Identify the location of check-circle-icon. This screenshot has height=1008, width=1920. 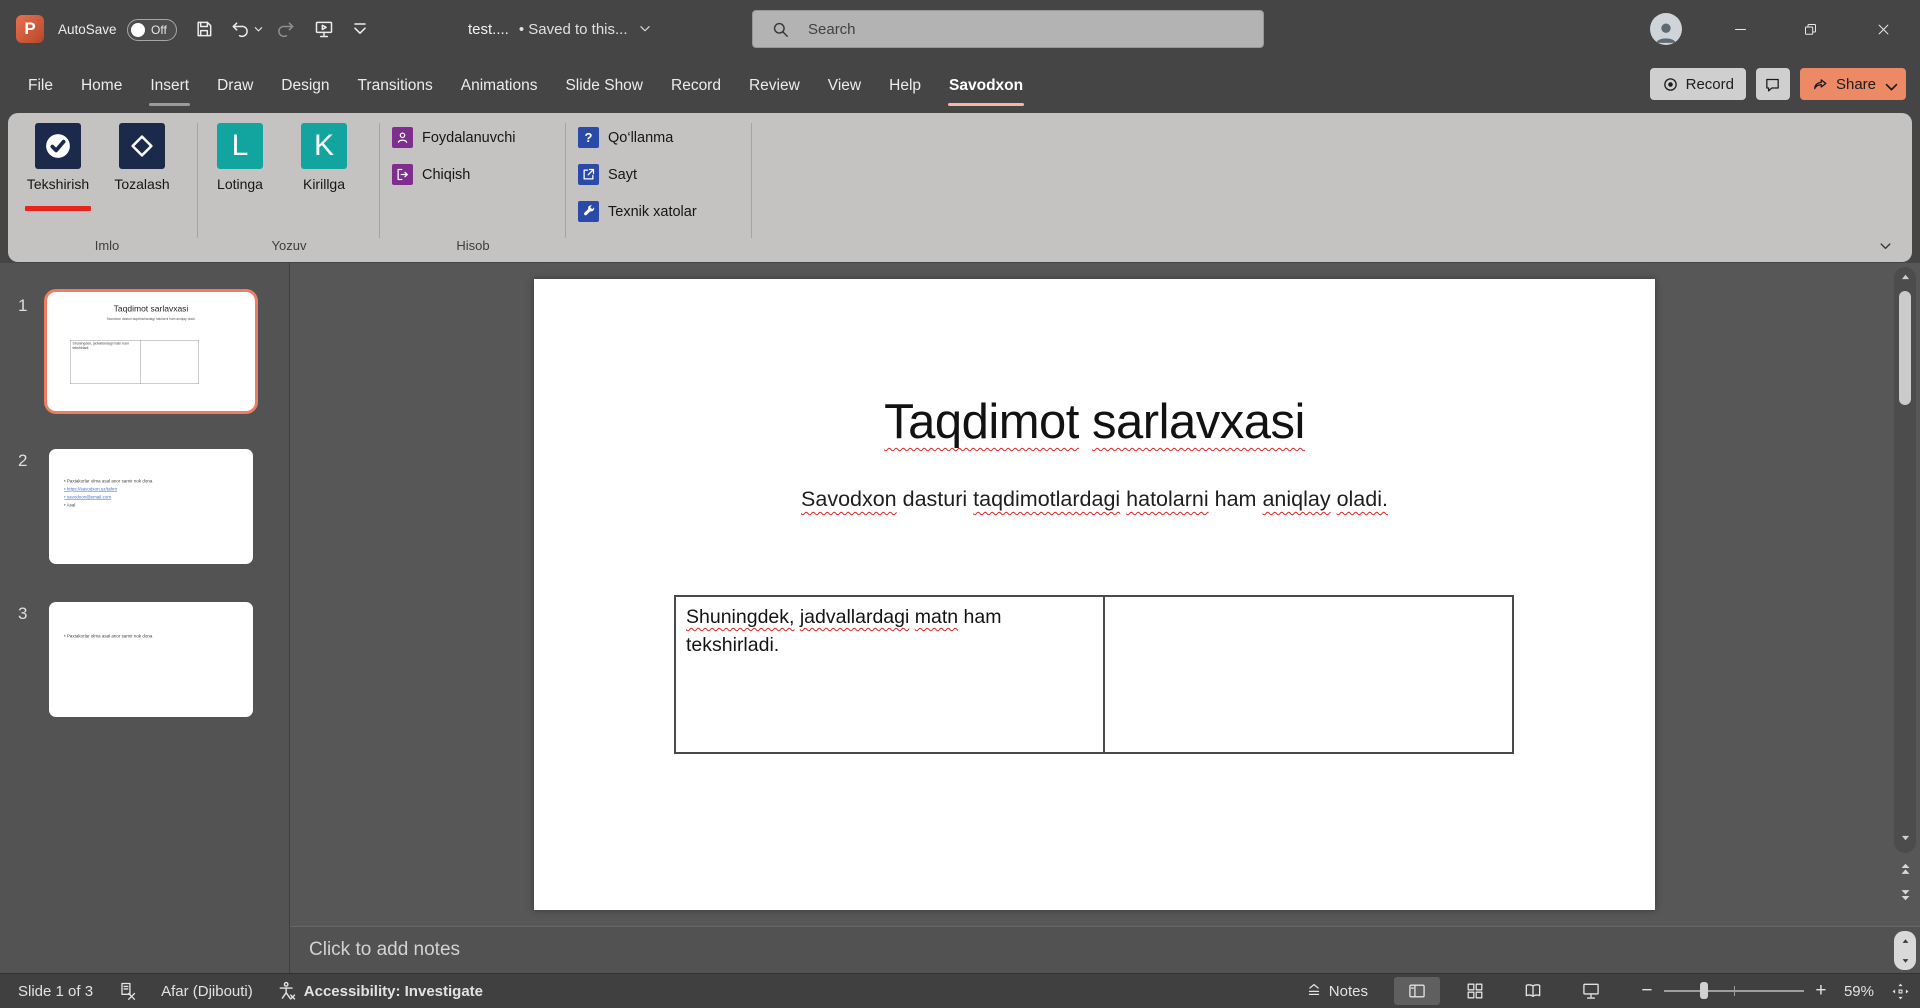
(58, 146).